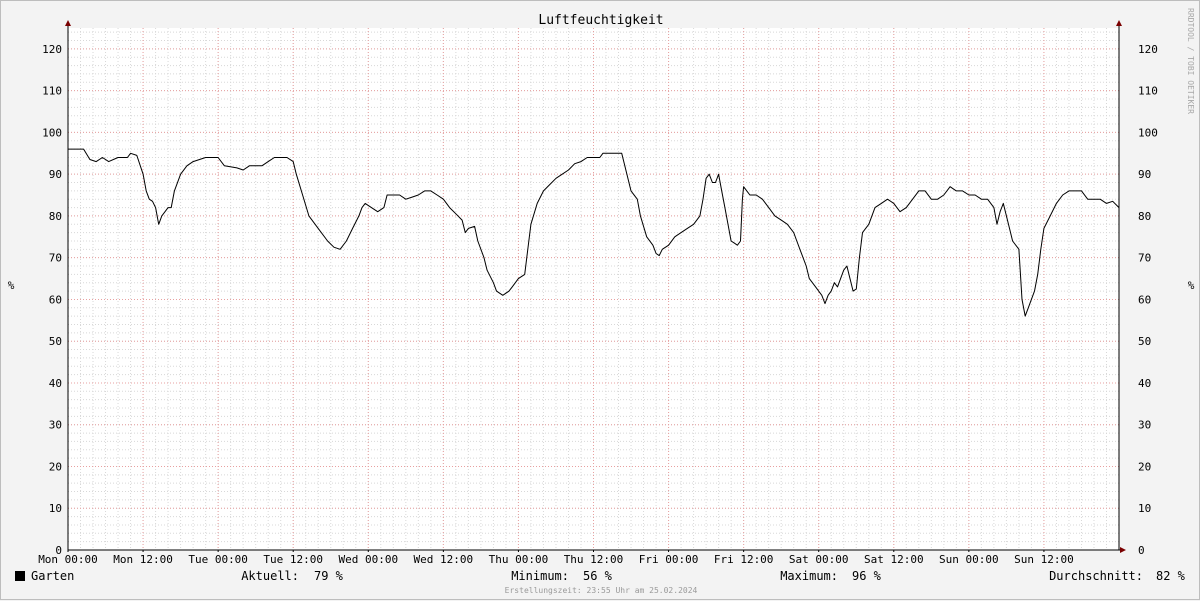 The width and height of the screenshot is (1200, 601). What do you see at coordinates (218, 559) in the screenshot?
I see `x-tick-label: Tue 00:00` at bounding box center [218, 559].